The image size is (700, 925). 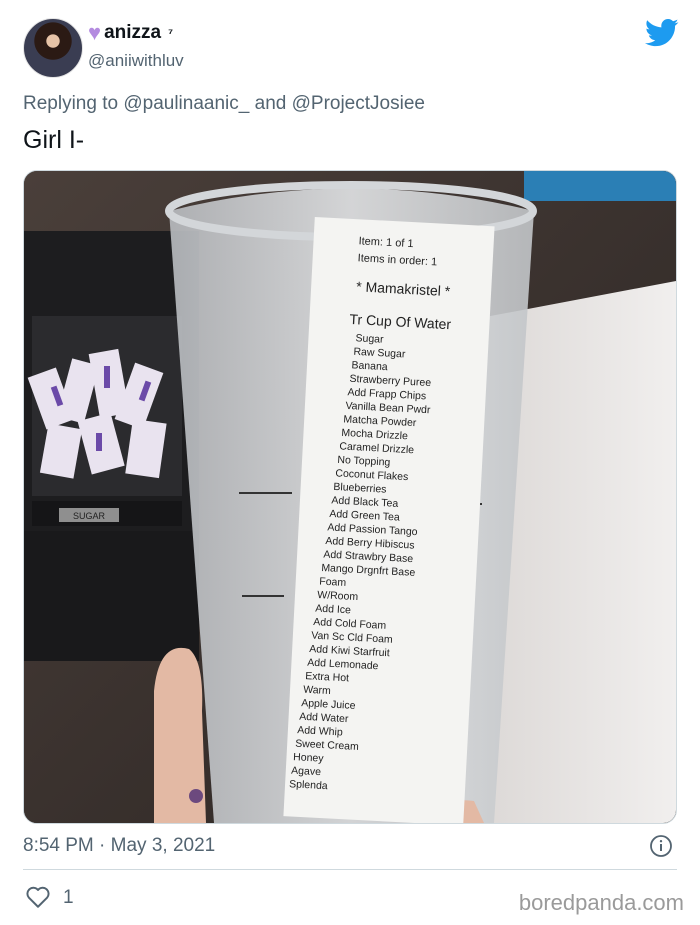 What do you see at coordinates (306, 772) in the screenshot?
I see `receipt-modifier: Agave` at bounding box center [306, 772].